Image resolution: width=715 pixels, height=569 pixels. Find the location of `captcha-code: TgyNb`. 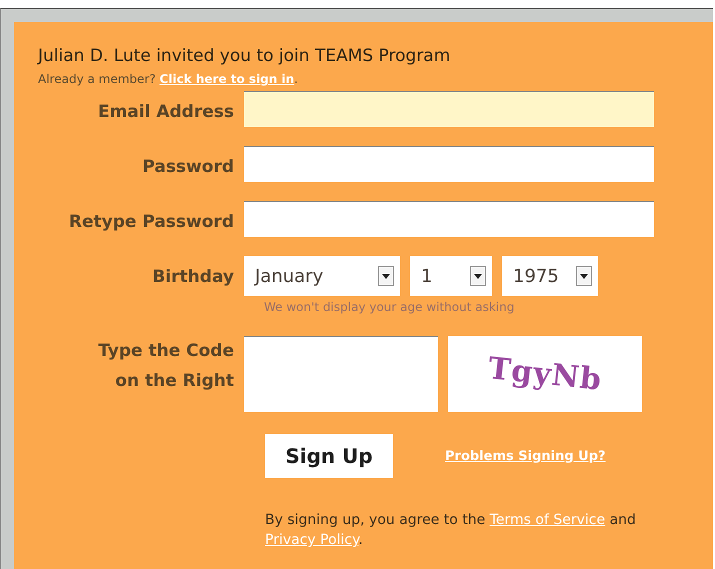

captcha-code: TgyNb is located at coordinates (545, 374).